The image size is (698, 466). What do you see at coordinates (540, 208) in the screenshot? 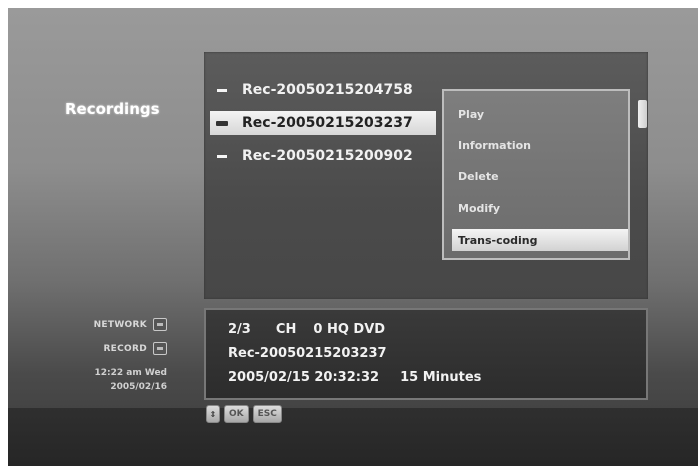
I see `menu-item-modify: Modify` at bounding box center [540, 208].